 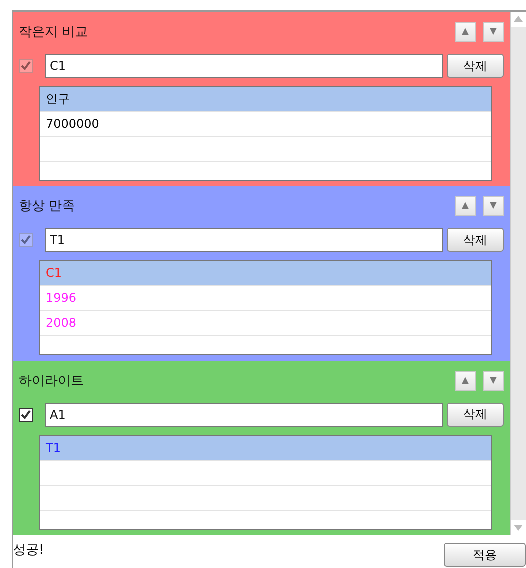 What do you see at coordinates (244, 240) in the screenshot?
I see `input-field: T1` at bounding box center [244, 240].